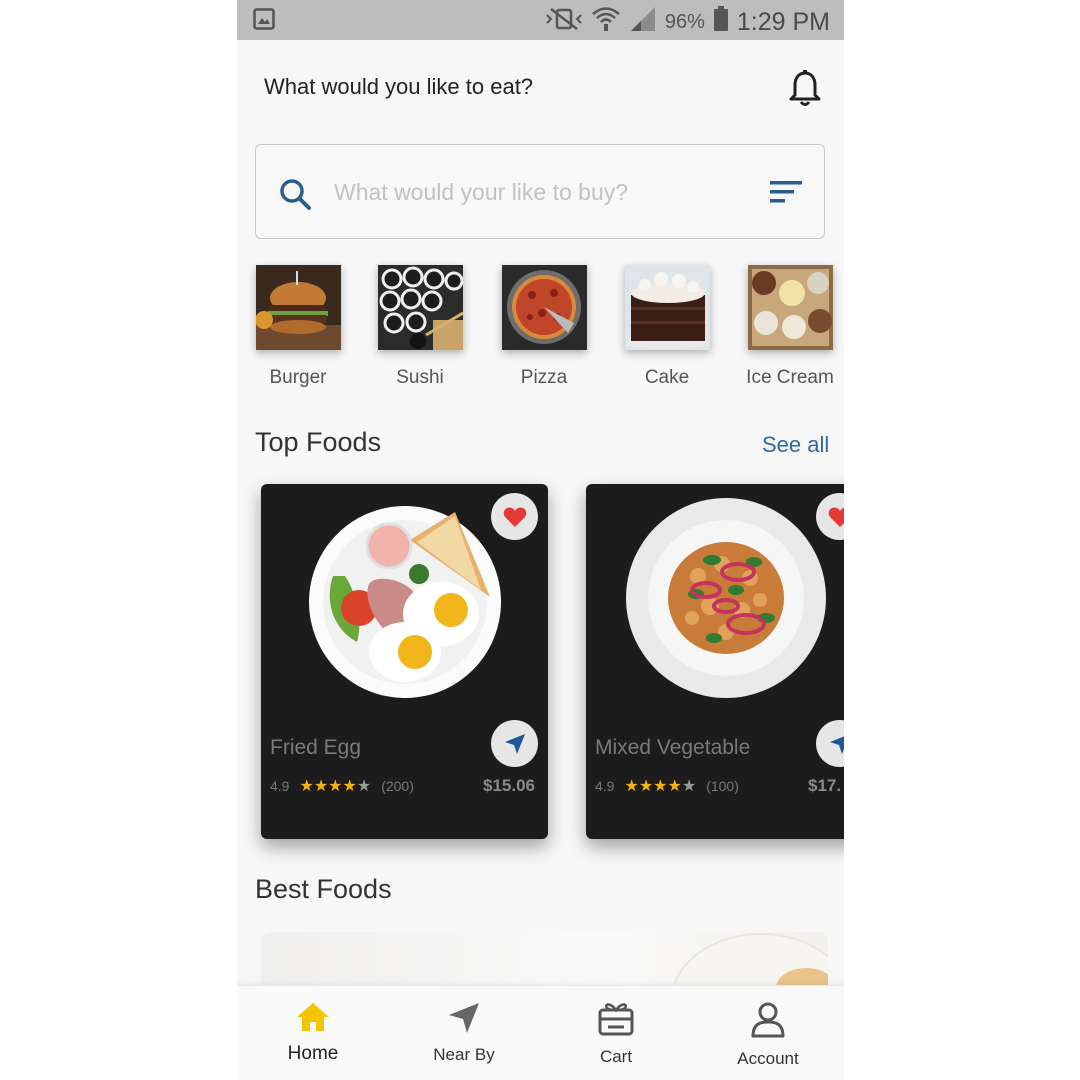 The image size is (1080, 1080). Describe the element at coordinates (787, 195) in the screenshot. I see `filter-icon` at that location.